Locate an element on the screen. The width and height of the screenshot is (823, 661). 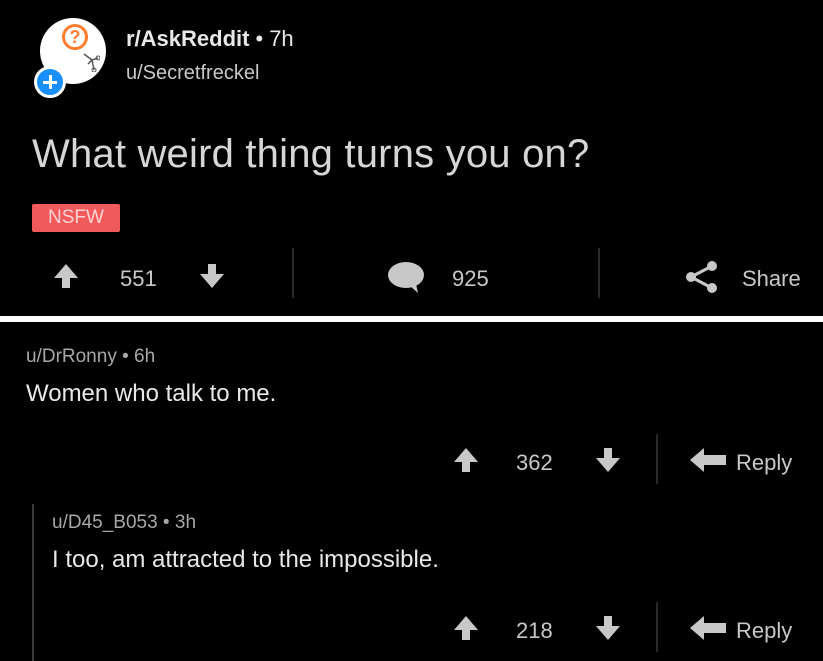
comment-vote-count: 362 is located at coordinates (534, 462).